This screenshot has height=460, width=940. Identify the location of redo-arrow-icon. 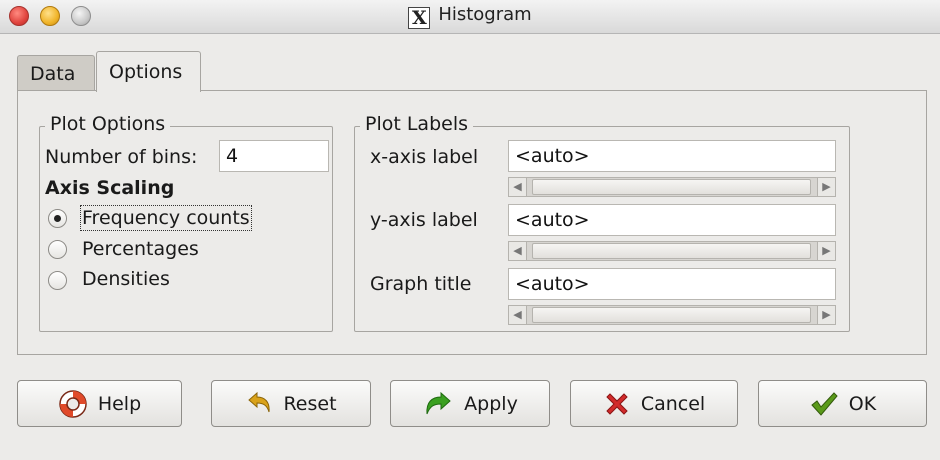
(438, 402).